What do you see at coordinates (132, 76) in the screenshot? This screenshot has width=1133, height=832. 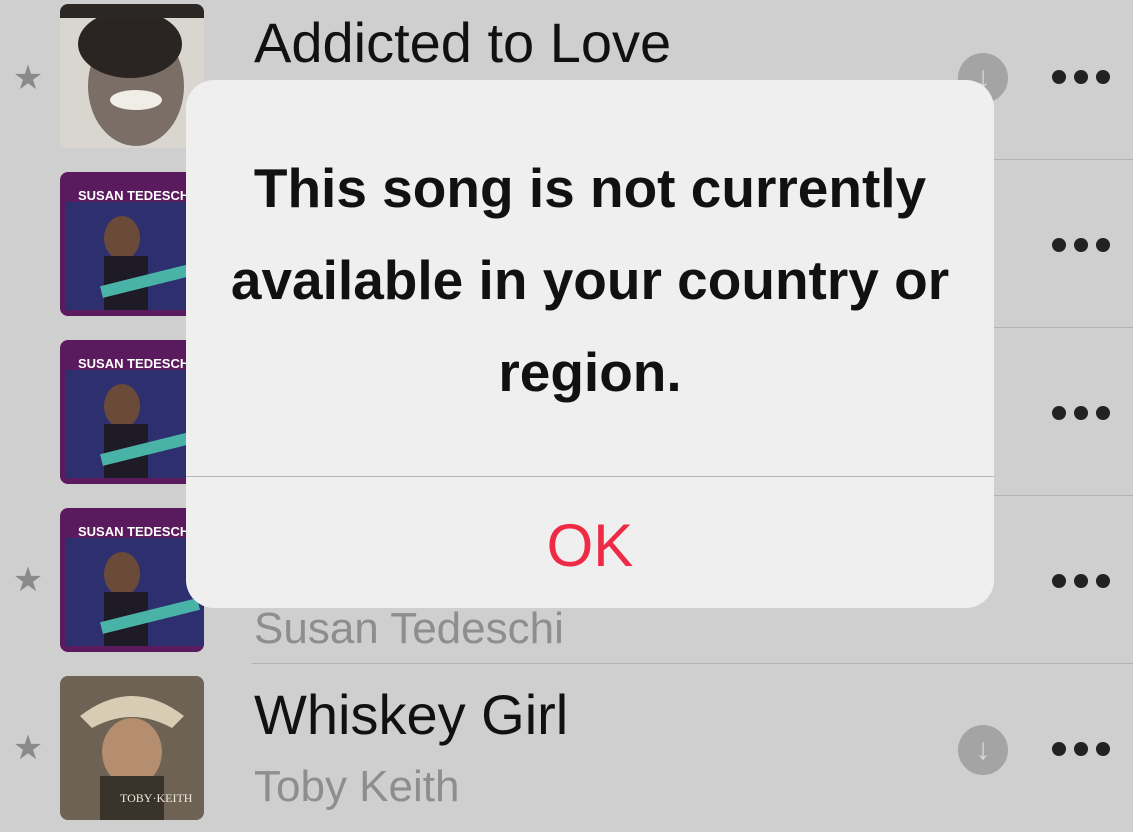 I see `album-artwork` at bounding box center [132, 76].